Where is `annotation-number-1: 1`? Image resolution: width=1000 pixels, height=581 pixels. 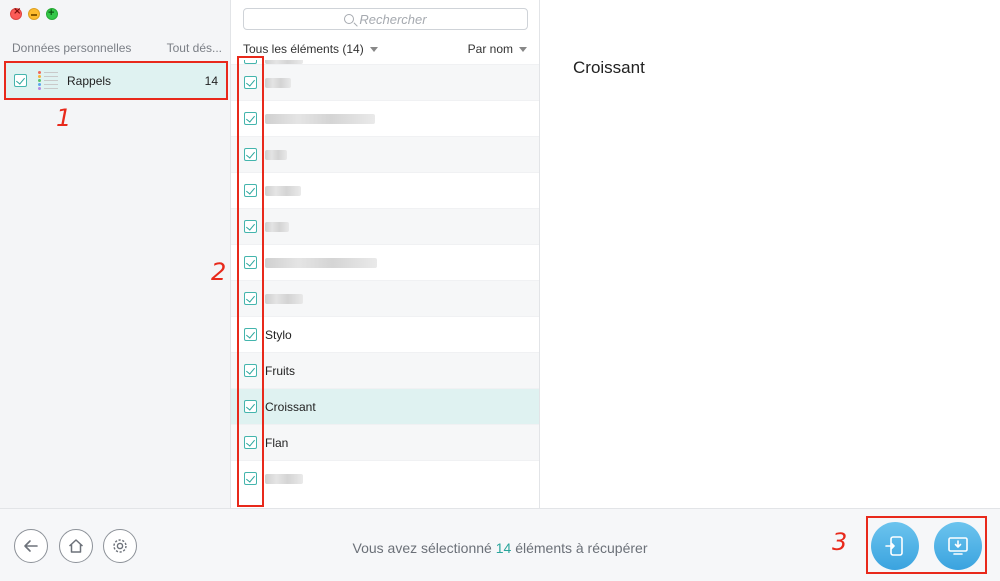 annotation-number-1: 1 is located at coordinates (64, 118).